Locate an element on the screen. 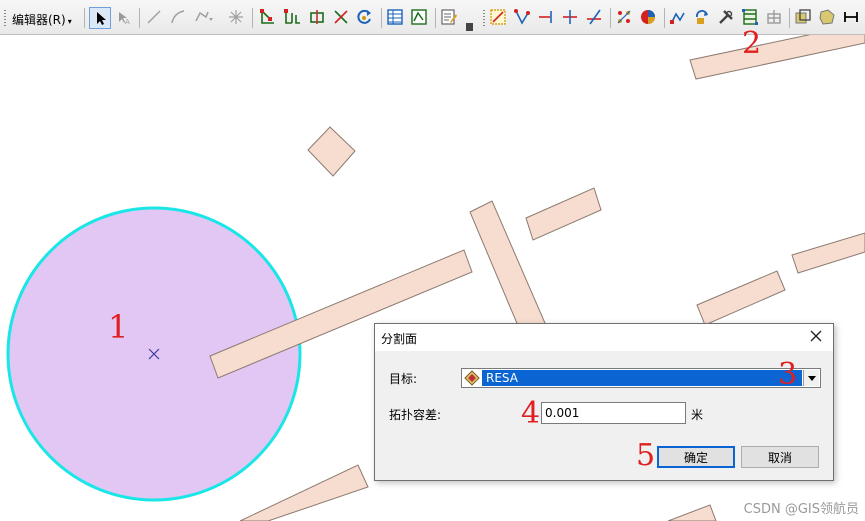  merge-button is located at coordinates (828, 18).